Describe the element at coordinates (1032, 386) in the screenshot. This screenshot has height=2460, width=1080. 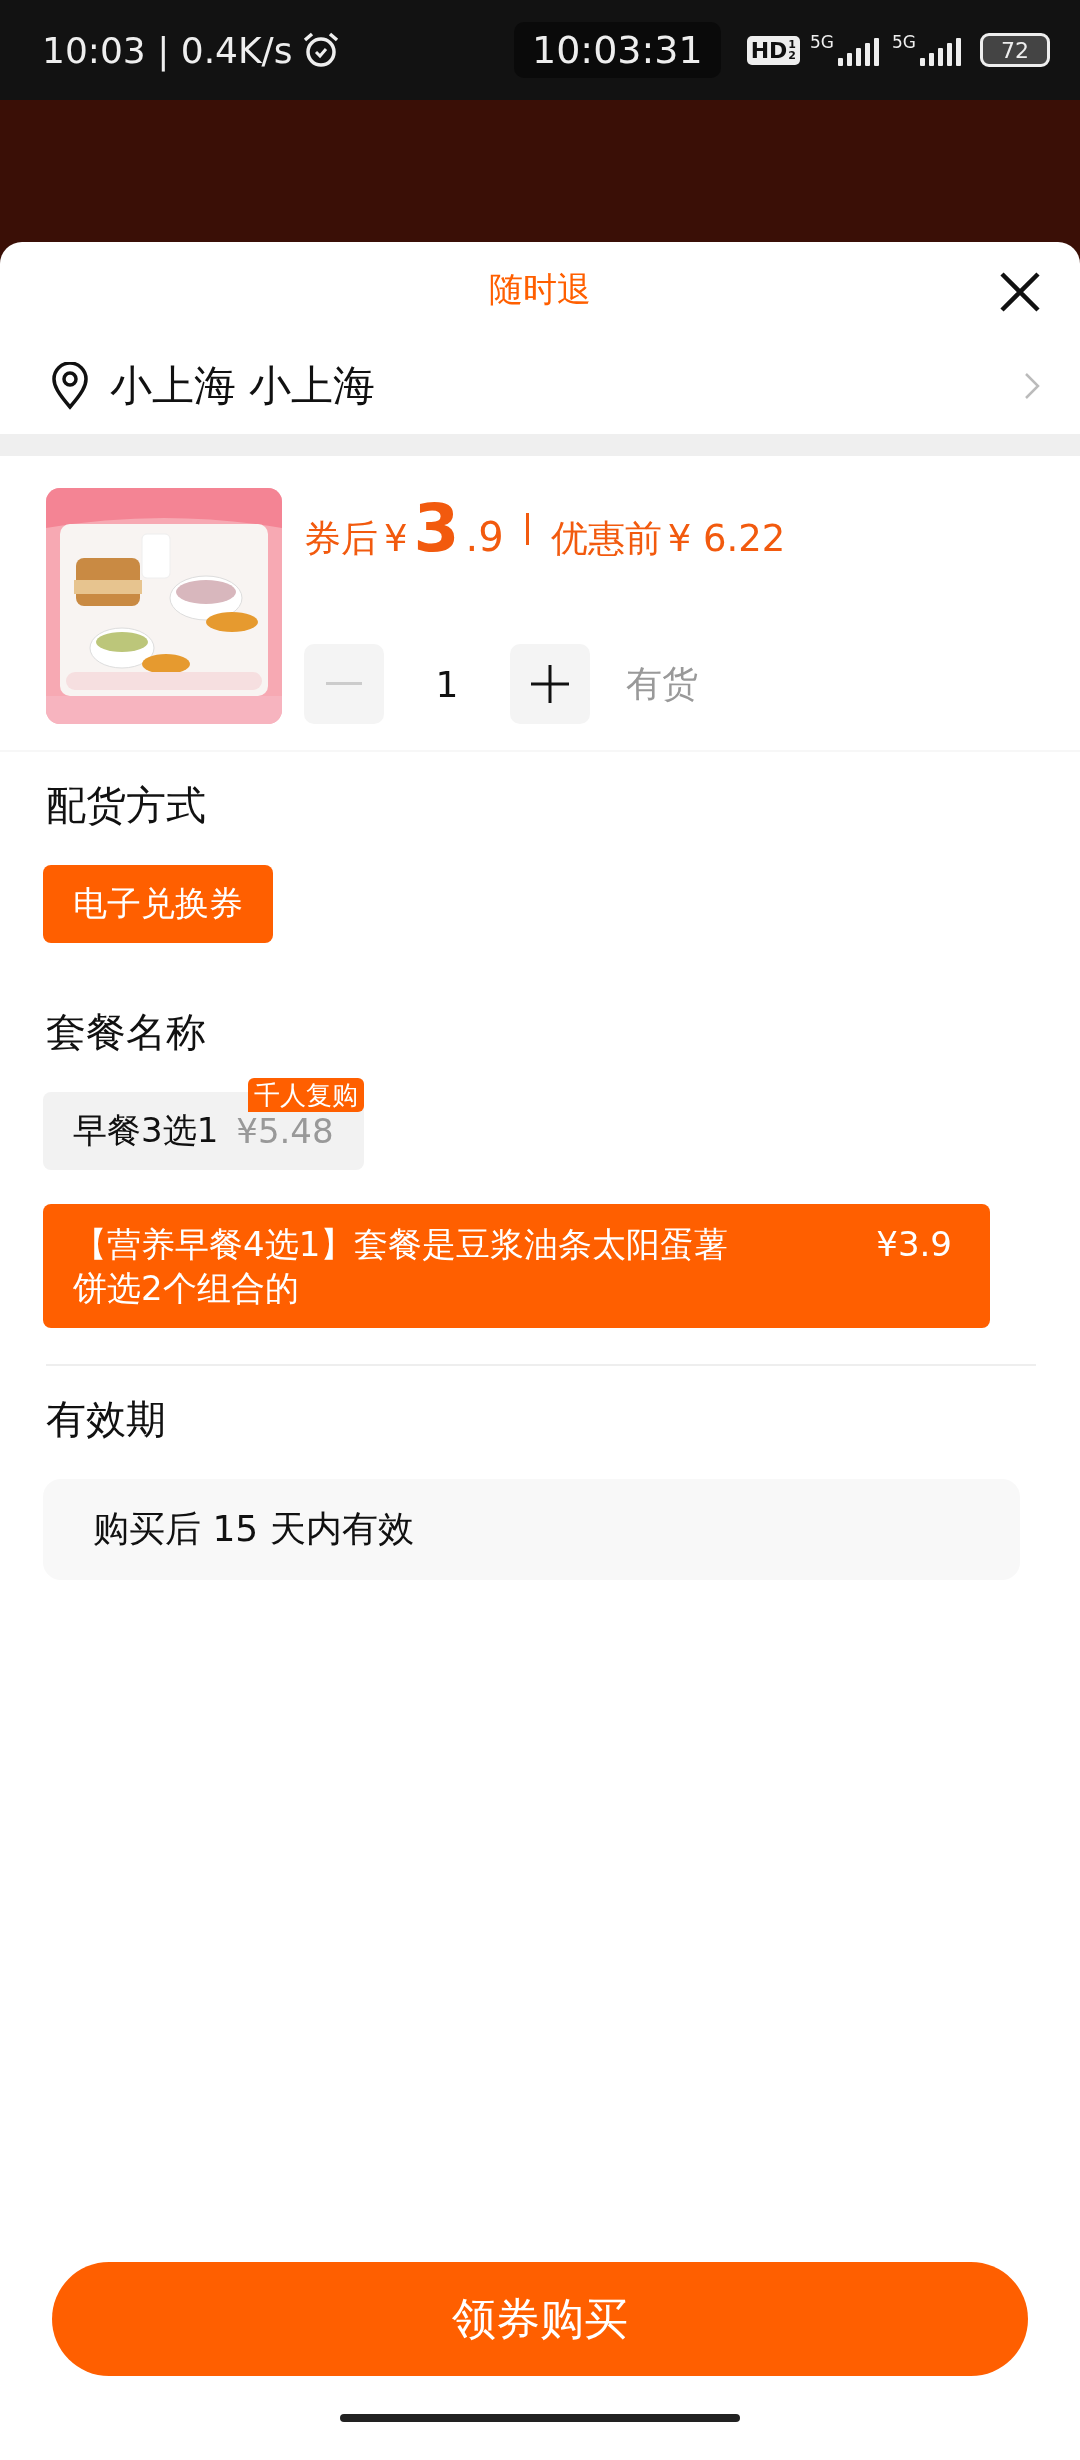
I see `chevron-right-icon` at that location.